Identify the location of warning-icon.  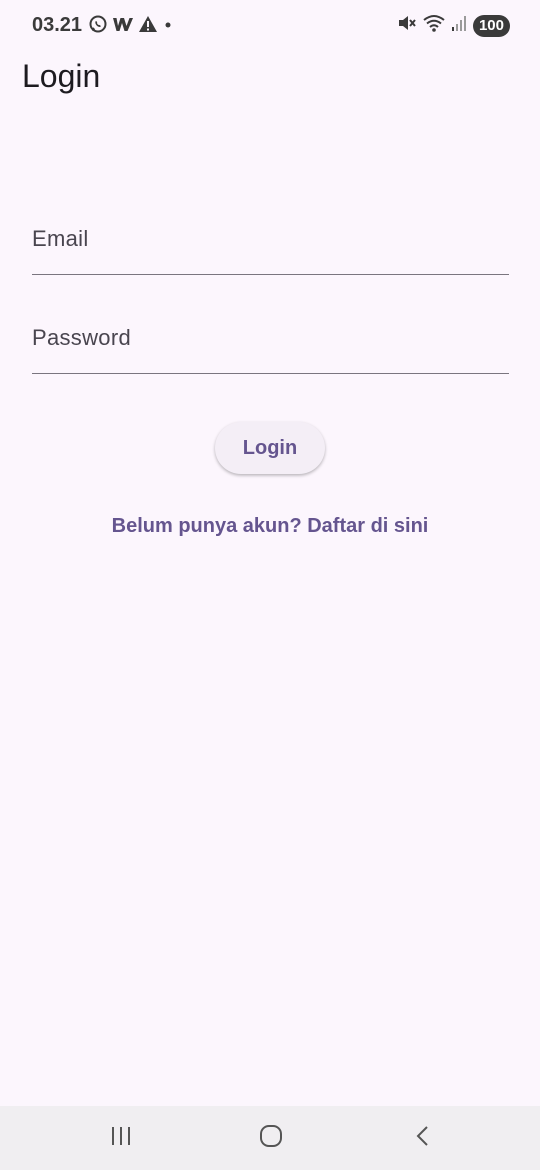
(148, 24).